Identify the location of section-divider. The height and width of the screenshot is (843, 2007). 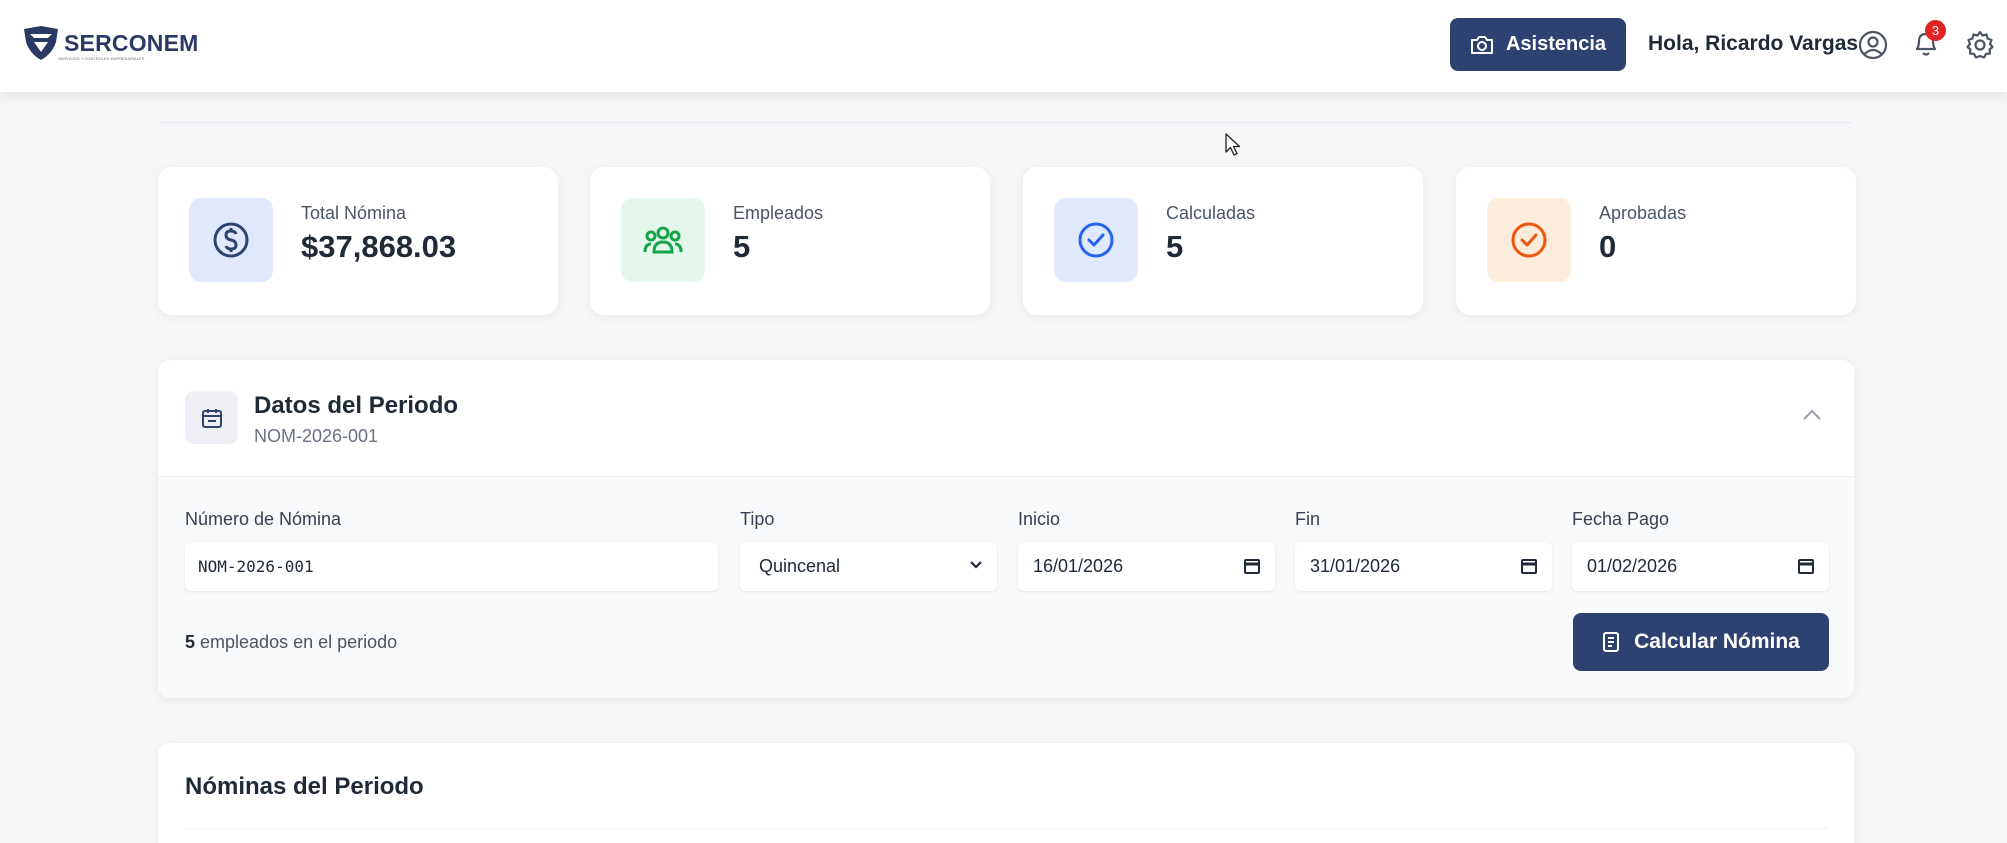
(1005, 122).